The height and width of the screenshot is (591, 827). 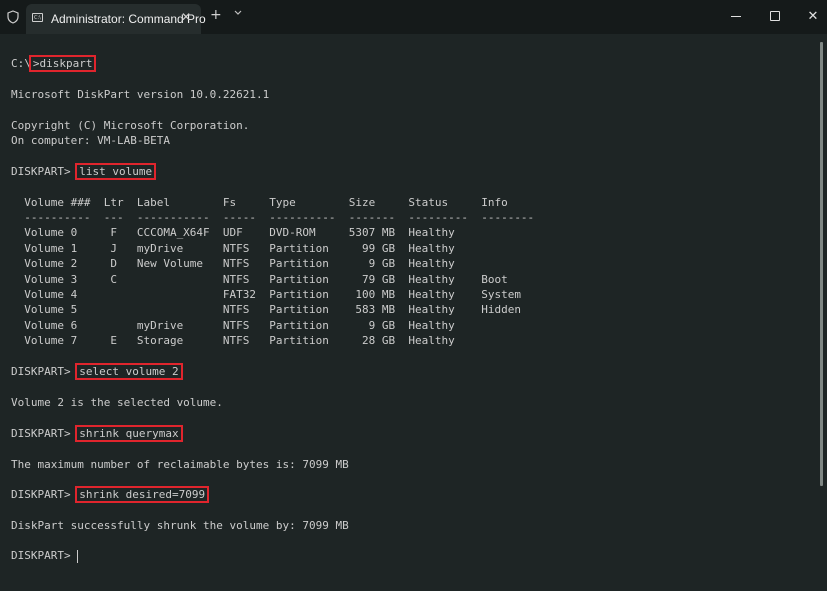 What do you see at coordinates (21, 63) in the screenshot?
I see `prompt: C:\` at bounding box center [21, 63].